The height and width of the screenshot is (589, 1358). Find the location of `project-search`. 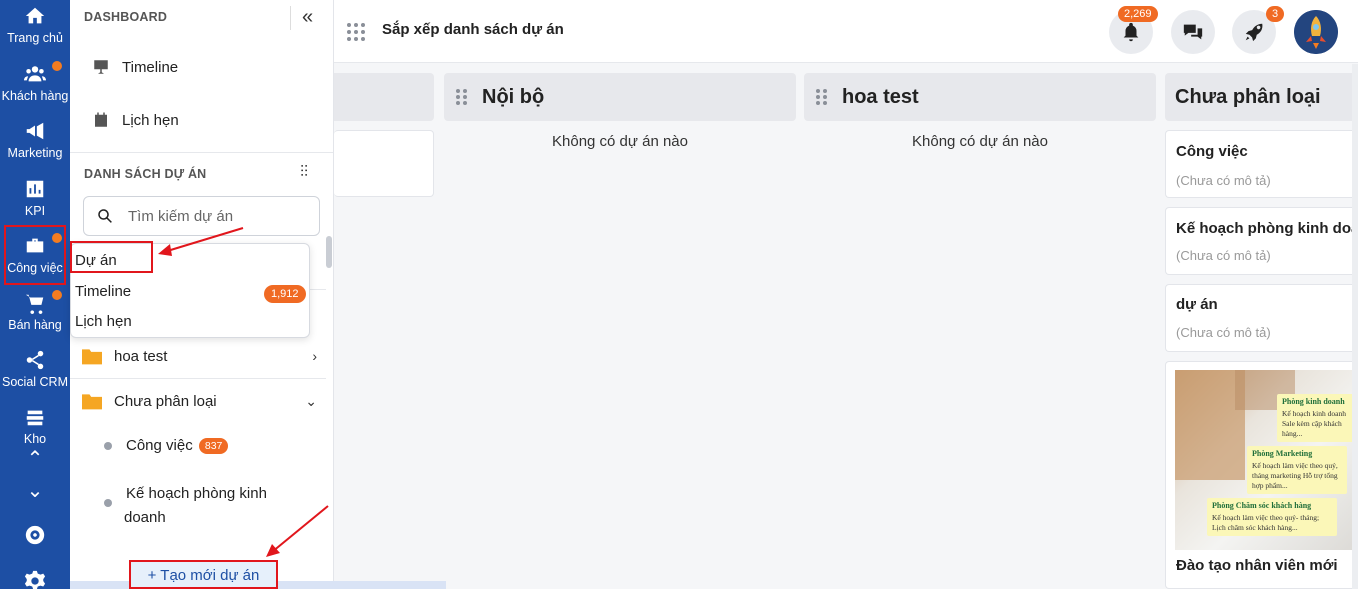

project-search is located at coordinates (201, 216).